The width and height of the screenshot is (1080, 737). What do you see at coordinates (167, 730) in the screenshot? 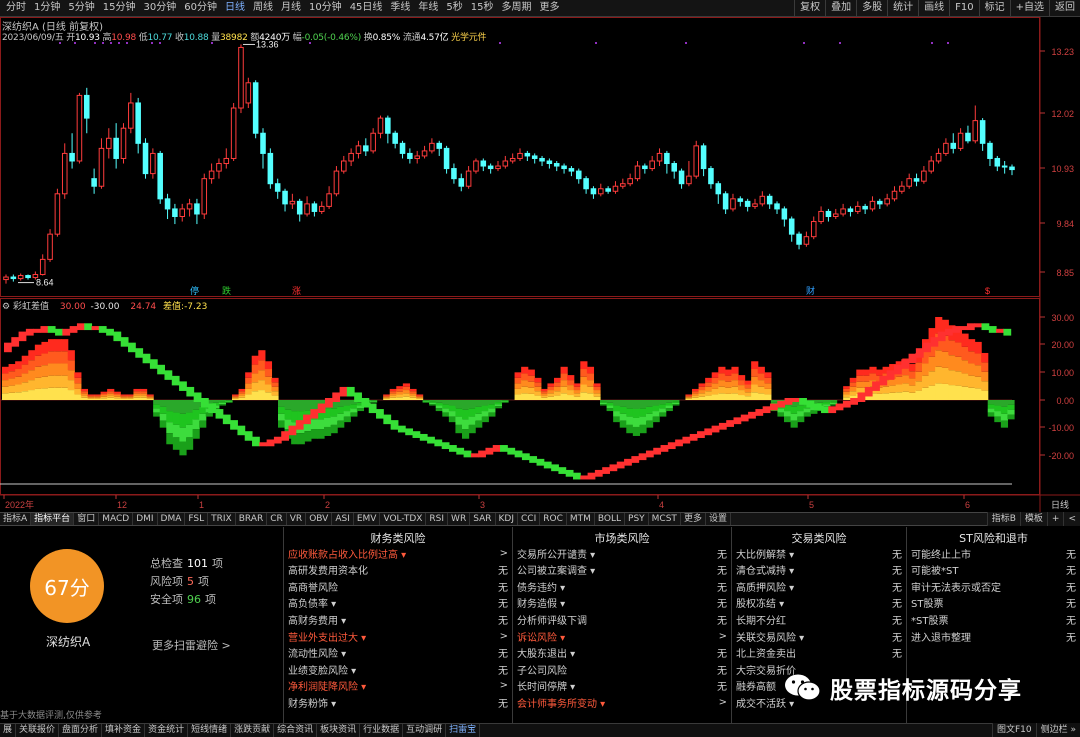
I see `status-tab: 资金统计` at bounding box center [167, 730].